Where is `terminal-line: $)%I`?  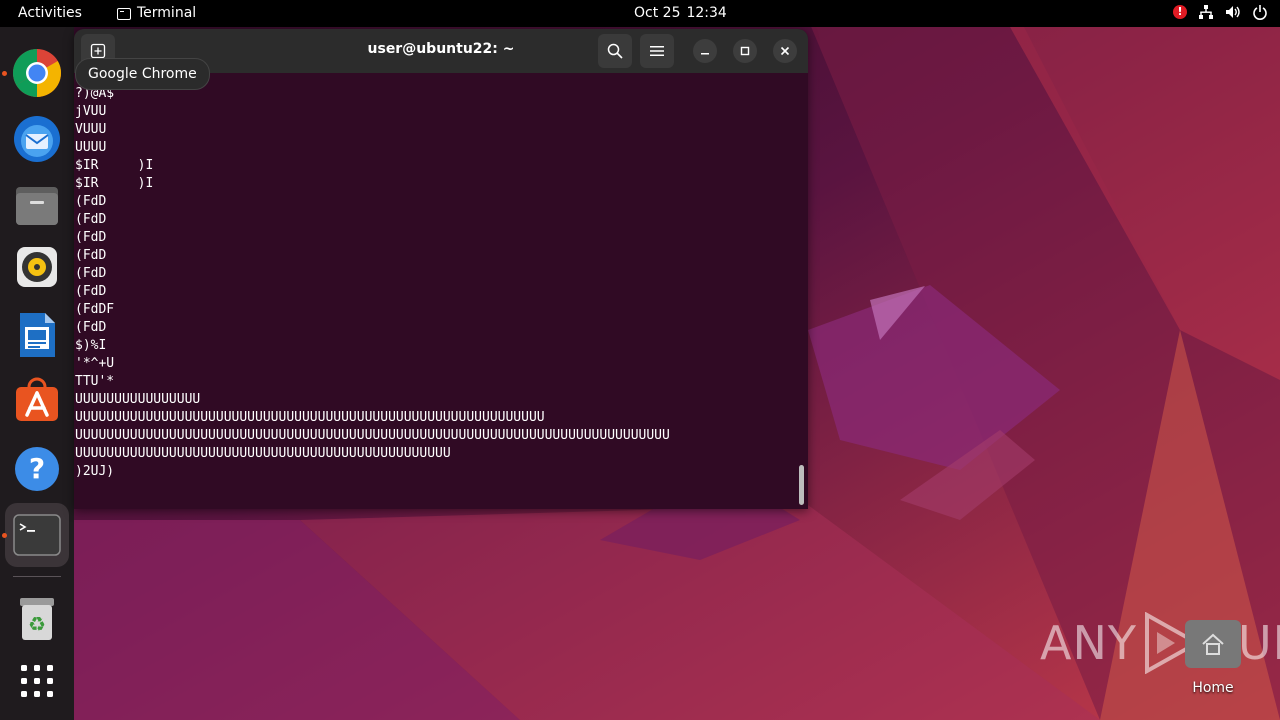 terminal-line: $)%I is located at coordinates (91, 345).